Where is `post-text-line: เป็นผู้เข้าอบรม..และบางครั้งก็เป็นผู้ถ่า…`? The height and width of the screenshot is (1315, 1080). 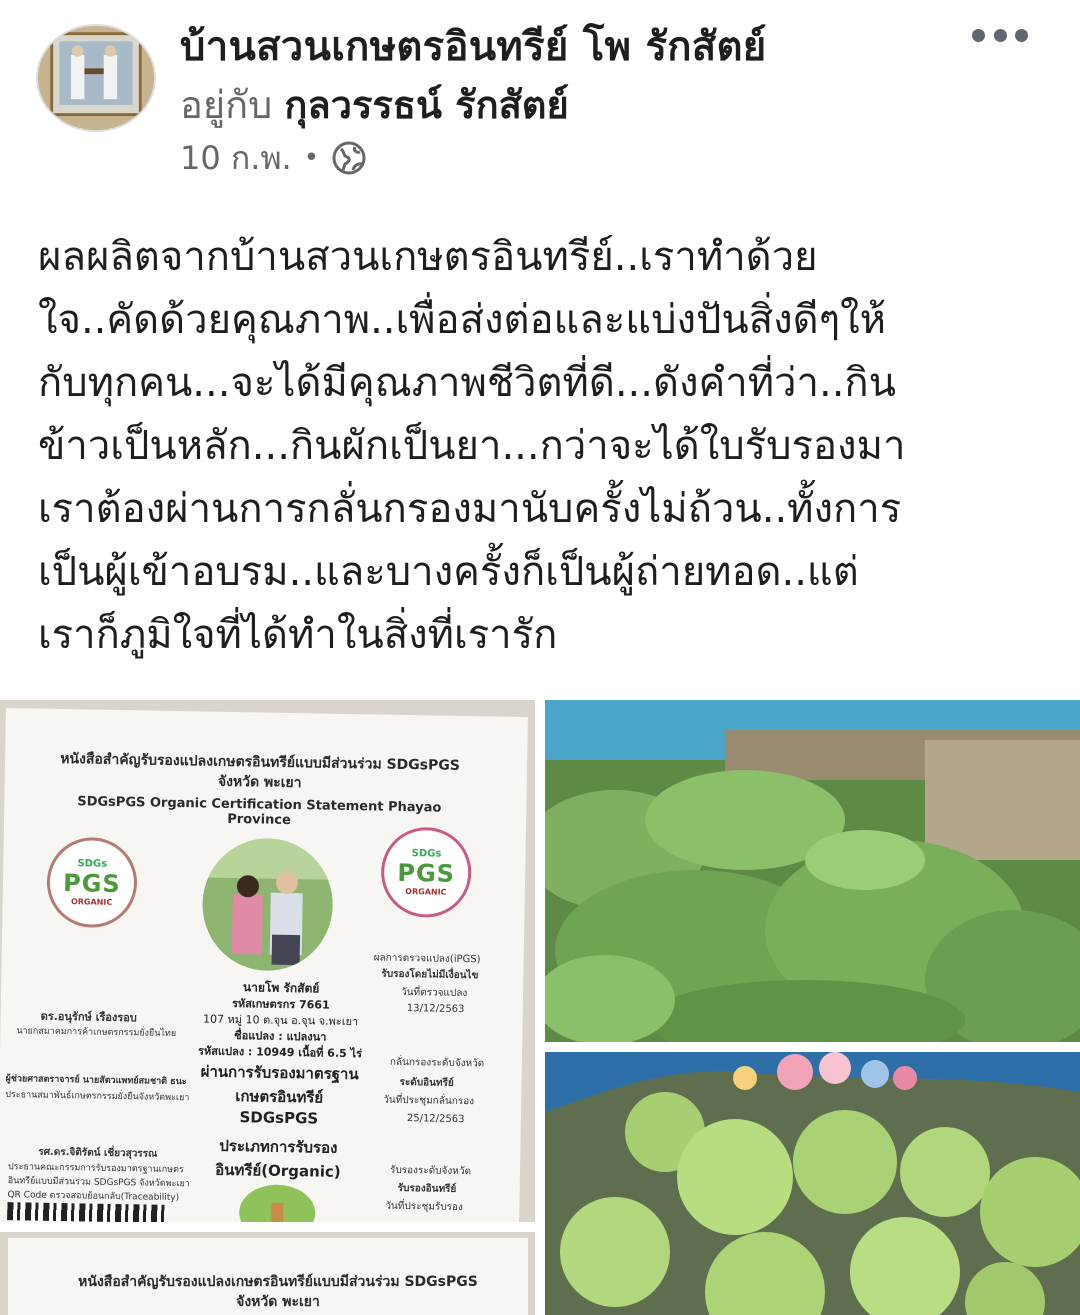 post-text-line: เป็นผู้เข้าอบรม..และบางครั้งก็เป็นผู้ถ่า… is located at coordinates (448, 572).